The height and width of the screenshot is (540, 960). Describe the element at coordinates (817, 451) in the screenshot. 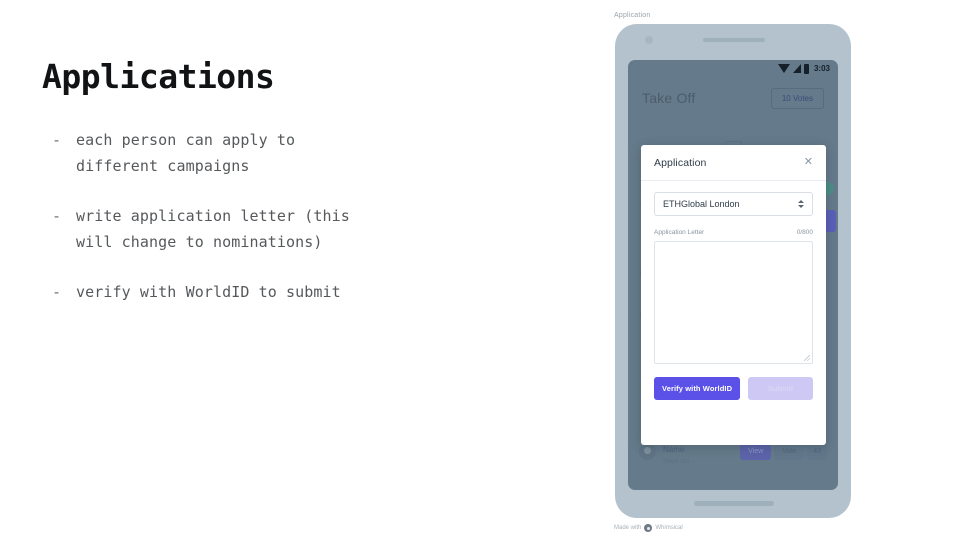

I see `vote-count-badge: 43` at that location.